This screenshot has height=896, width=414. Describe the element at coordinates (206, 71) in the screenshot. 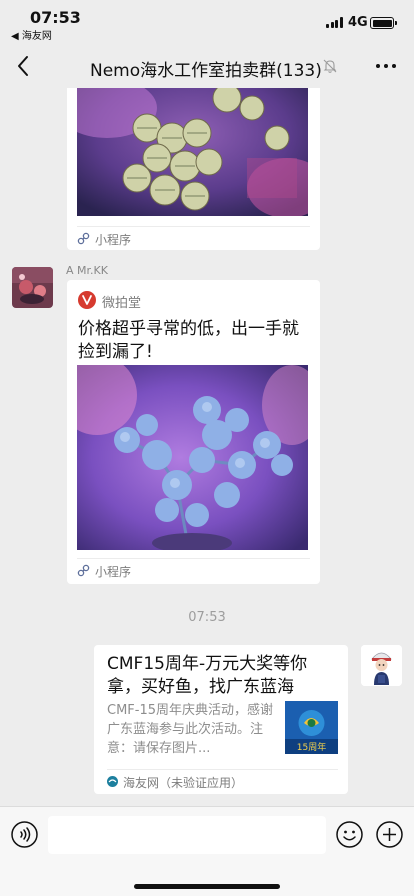

I see `chat-title: Nemo海水工作室拍卖群(133)` at that location.